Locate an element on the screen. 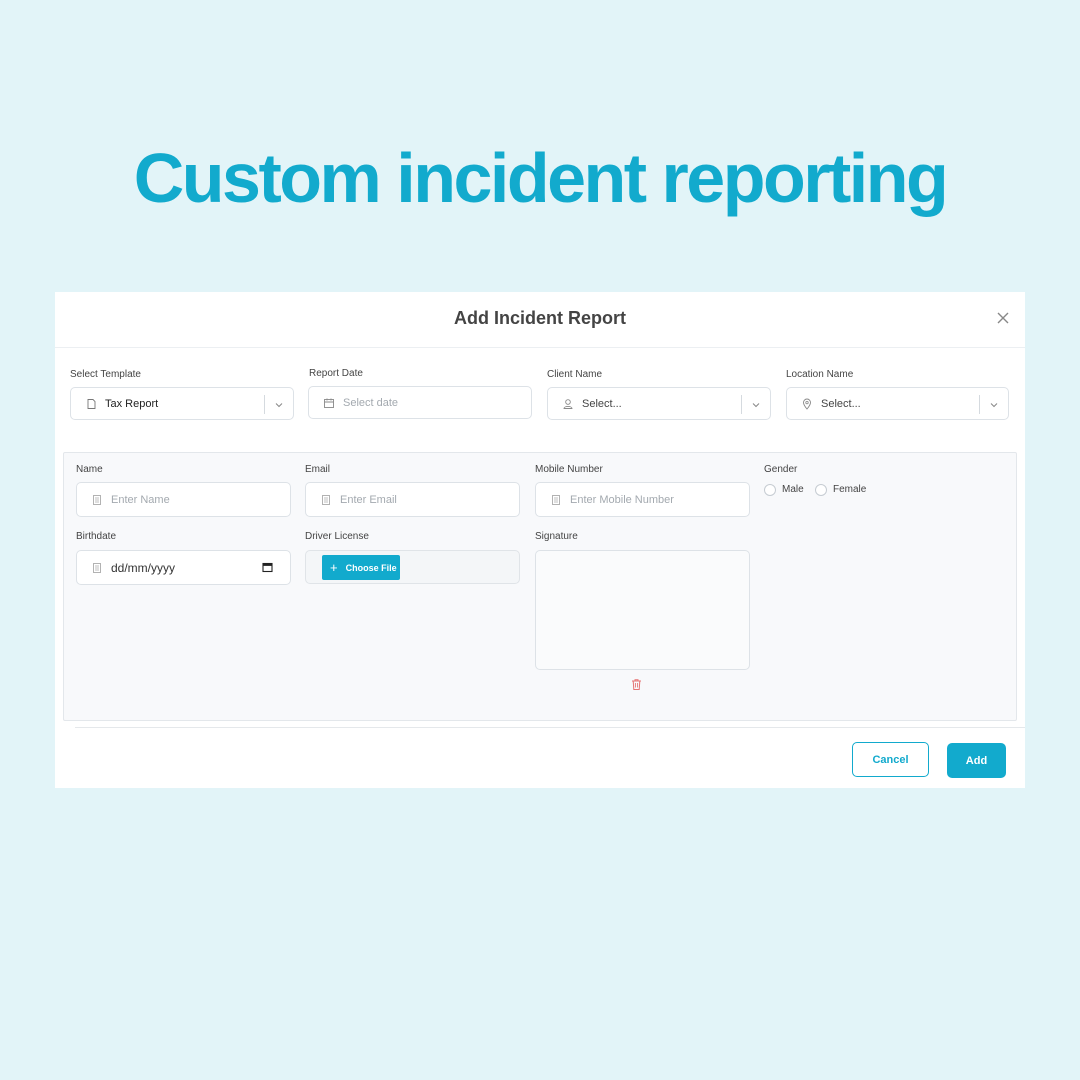  mobile-number-input: Enter Mobile Number is located at coordinates (642, 499).